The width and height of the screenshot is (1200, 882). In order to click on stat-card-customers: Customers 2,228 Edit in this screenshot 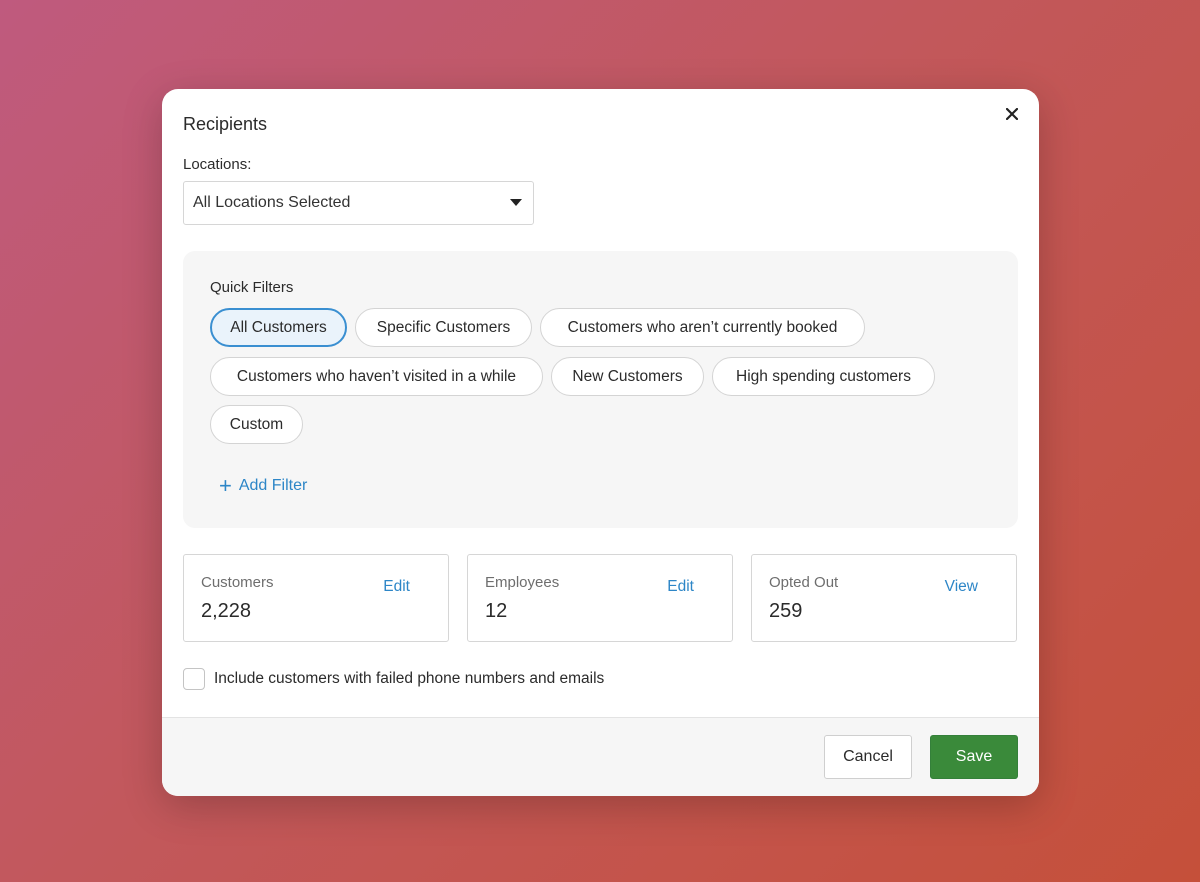, I will do `click(316, 598)`.